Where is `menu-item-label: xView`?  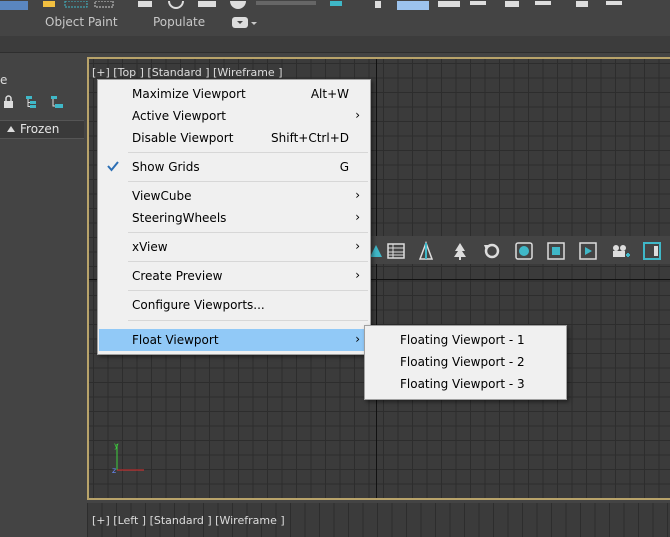 menu-item-label: xView is located at coordinates (150, 247).